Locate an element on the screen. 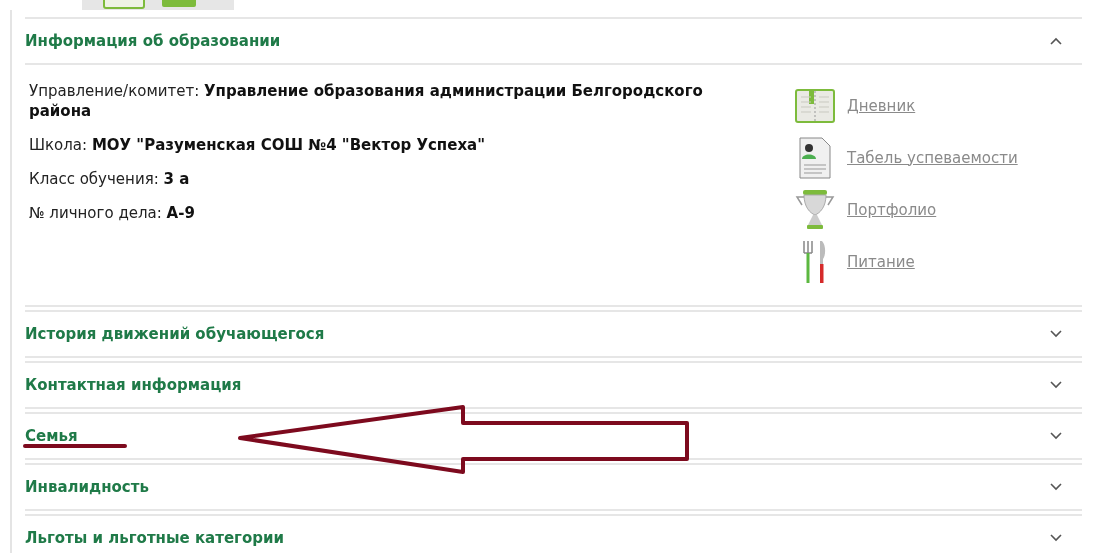  section-header: История движений обучающегося is located at coordinates (553, 334).